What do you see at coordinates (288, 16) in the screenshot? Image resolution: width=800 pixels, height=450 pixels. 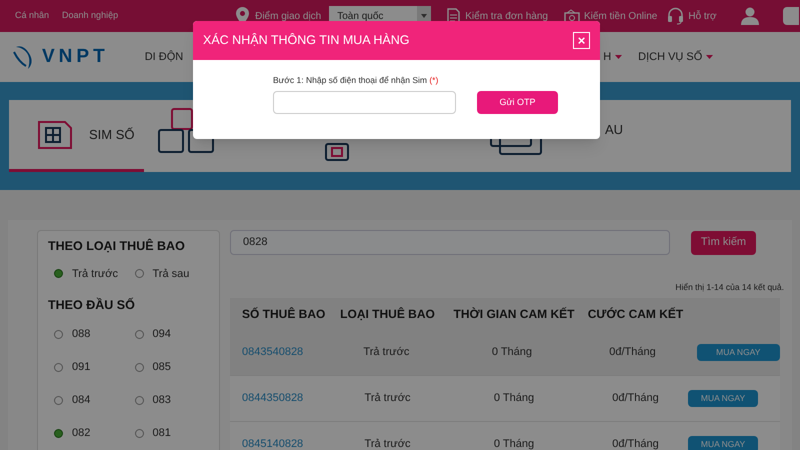 I see `store-locator-link: Điểm giao dịch` at bounding box center [288, 16].